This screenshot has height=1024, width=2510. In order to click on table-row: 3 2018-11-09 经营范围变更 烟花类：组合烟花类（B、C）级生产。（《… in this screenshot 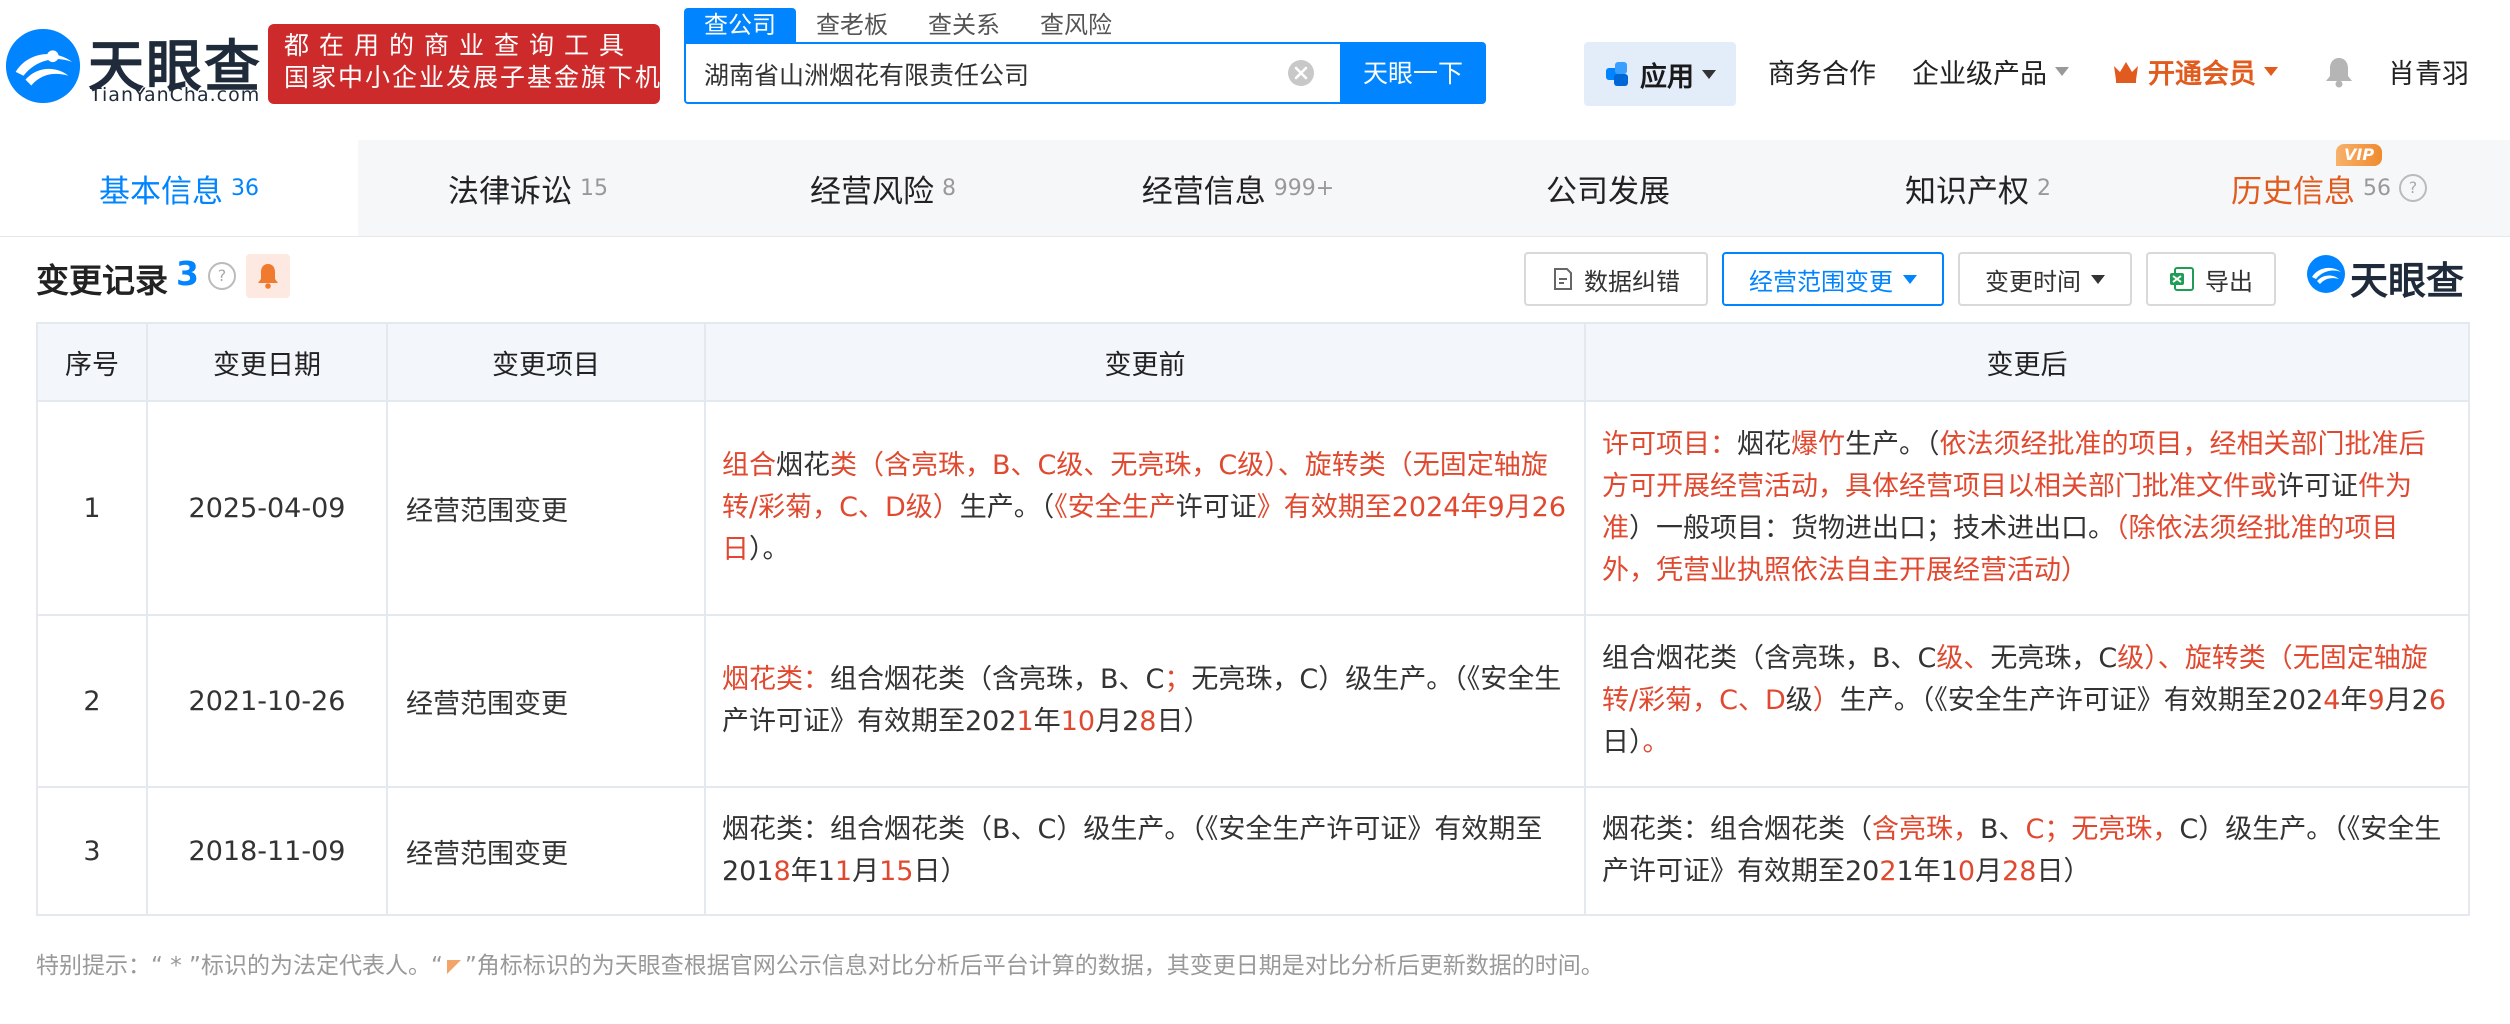, I will do `click(1253, 851)`.